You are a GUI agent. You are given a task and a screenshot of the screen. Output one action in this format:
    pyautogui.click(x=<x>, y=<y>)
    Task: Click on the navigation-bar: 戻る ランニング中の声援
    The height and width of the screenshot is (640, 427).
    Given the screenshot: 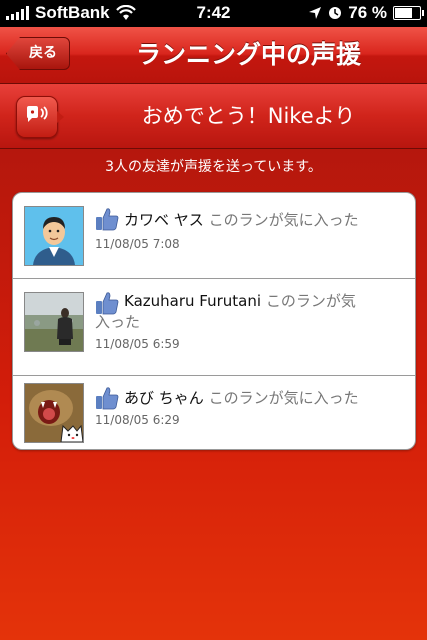 What is the action you would take?
    pyautogui.click(x=213, y=55)
    